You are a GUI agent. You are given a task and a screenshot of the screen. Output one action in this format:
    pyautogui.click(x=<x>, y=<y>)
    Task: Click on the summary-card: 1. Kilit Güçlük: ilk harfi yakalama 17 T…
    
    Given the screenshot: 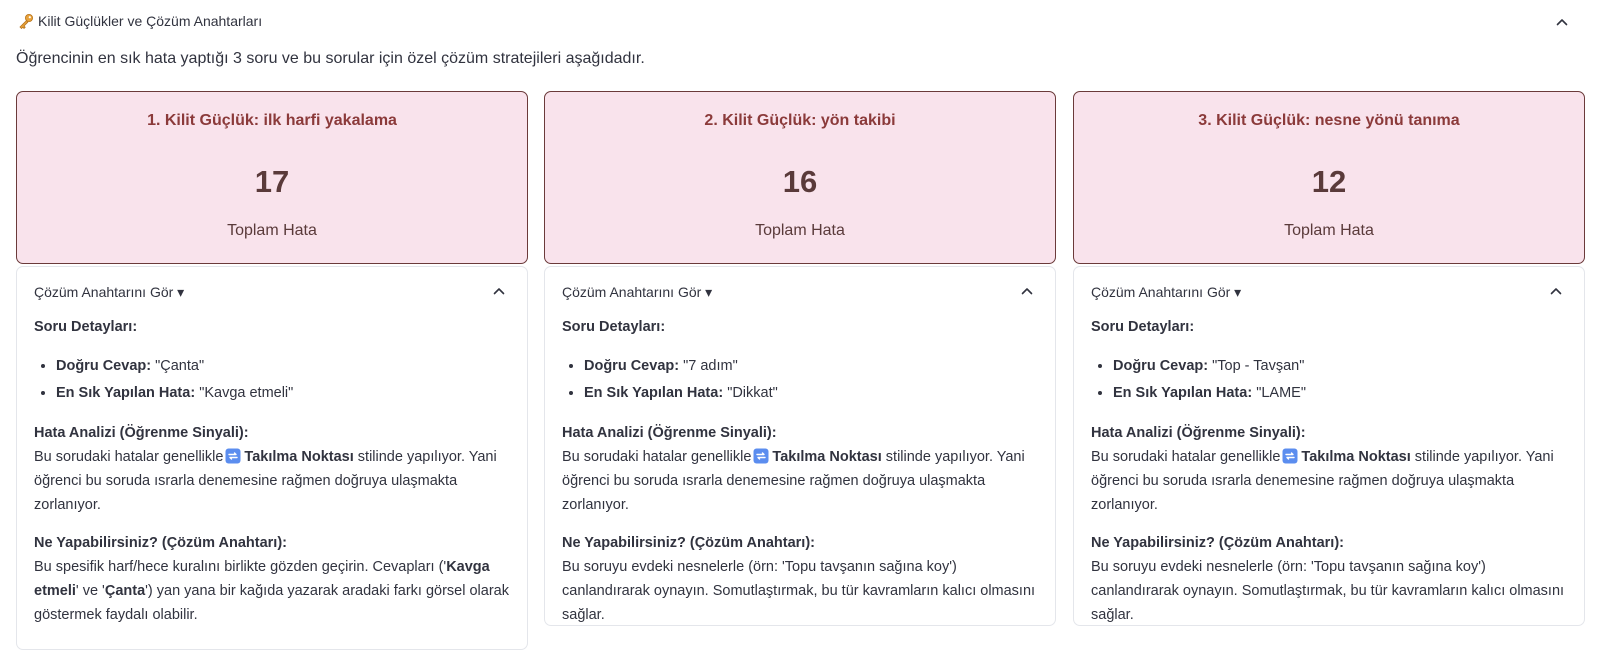 What is the action you would take?
    pyautogui.click(x=272, y=177)
    